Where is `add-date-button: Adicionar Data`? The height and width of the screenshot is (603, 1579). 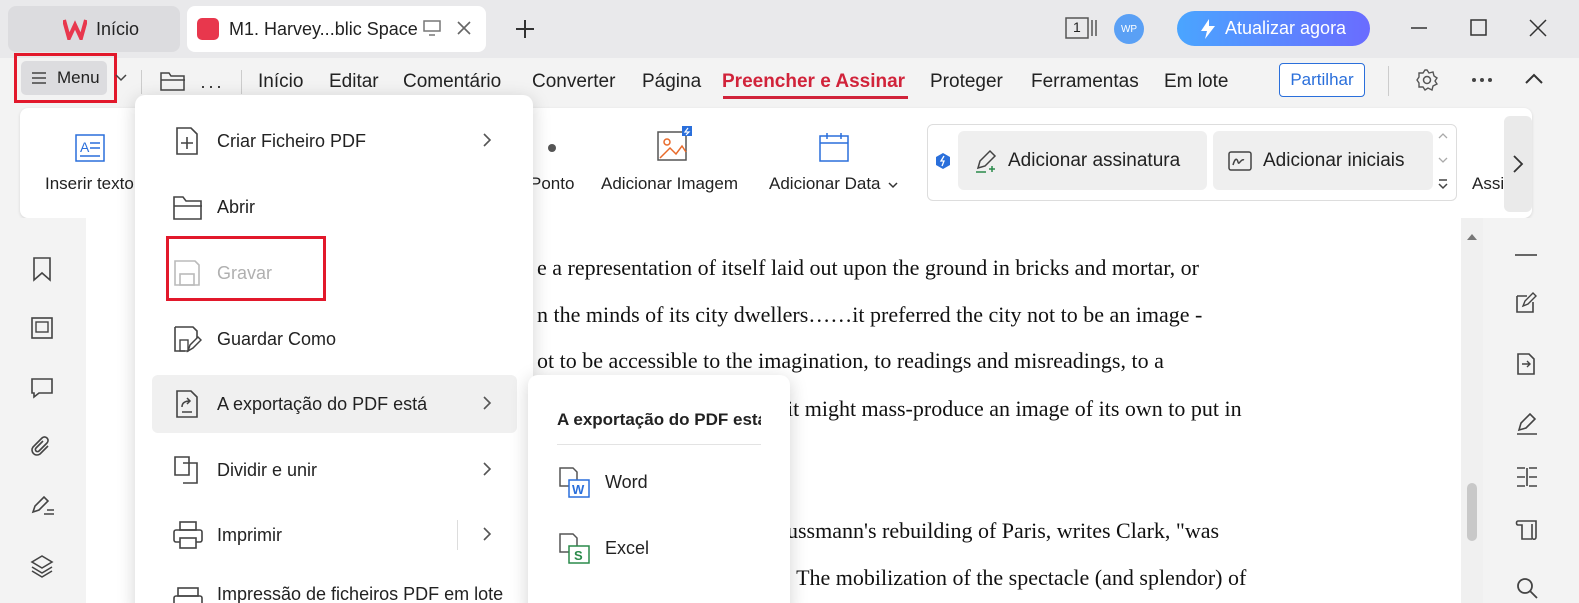 add-date-button: Adicionar Data is located at coordinates (825, 184).